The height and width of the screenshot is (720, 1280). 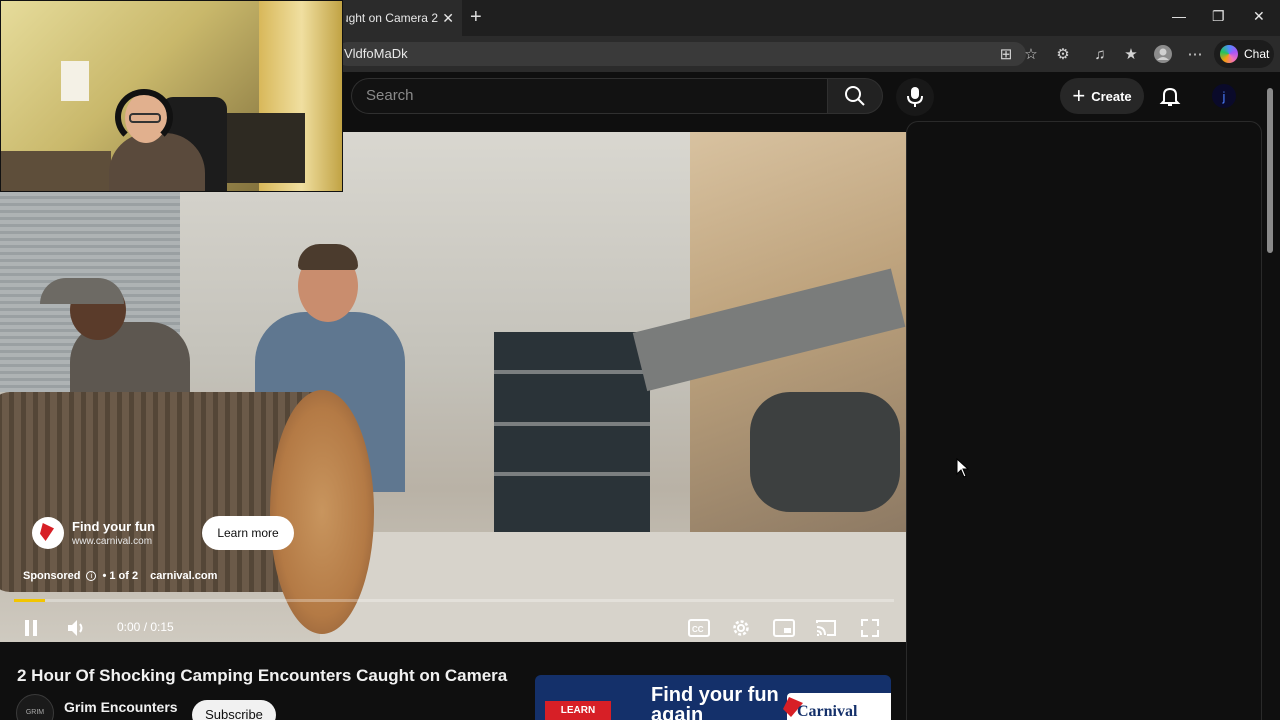 I want to click on search-button, so click(x=855, y=96).